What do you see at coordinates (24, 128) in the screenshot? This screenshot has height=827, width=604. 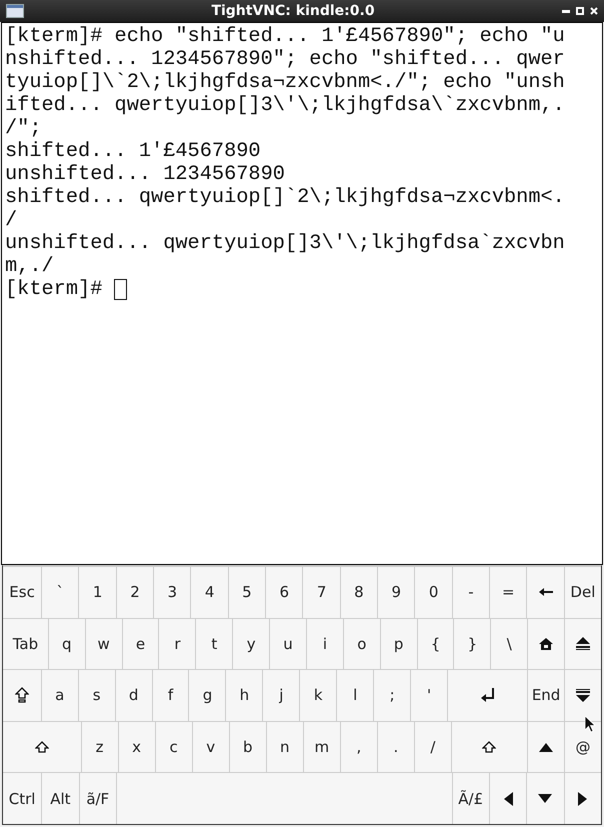 I see `terminal-line: /";` at bounding box center [24, 128].